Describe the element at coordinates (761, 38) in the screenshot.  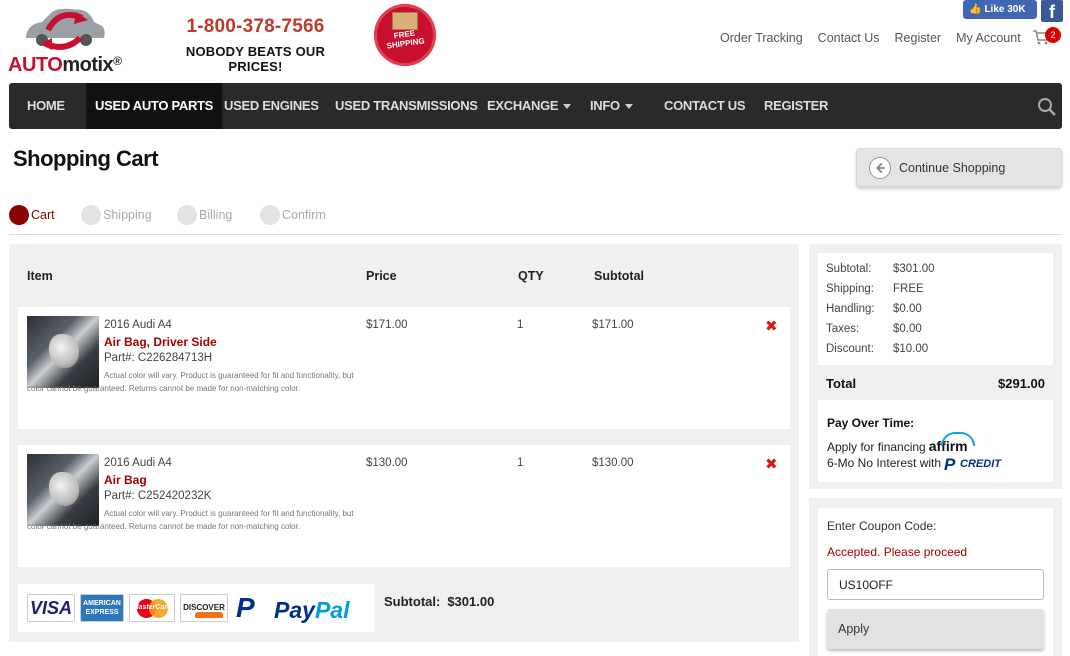
I see `order-tracking-link: Order Tracking` at that location.